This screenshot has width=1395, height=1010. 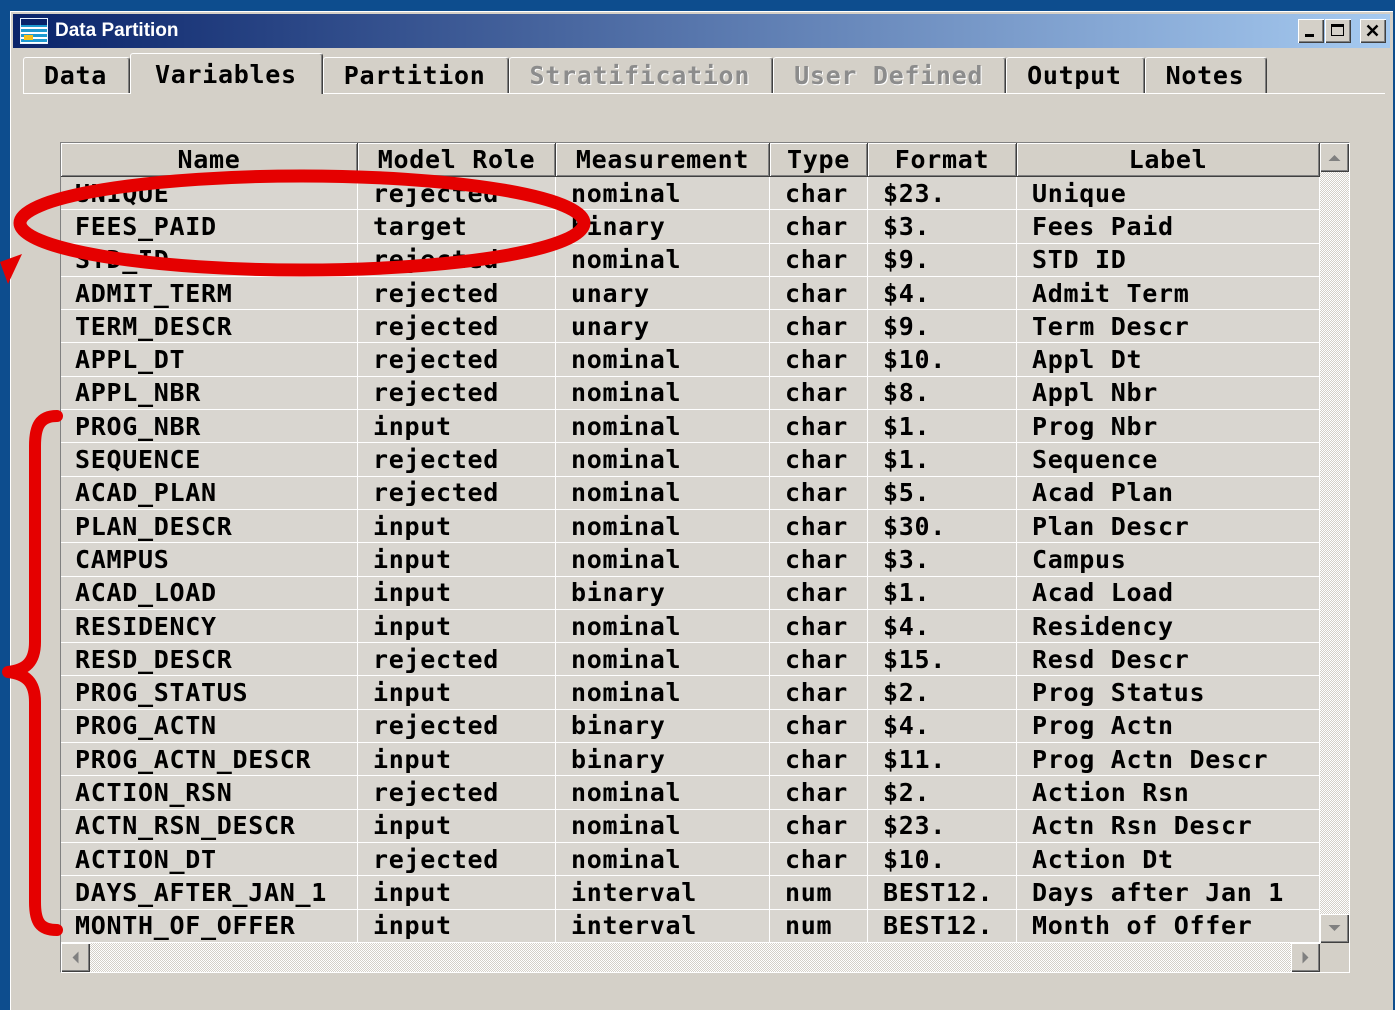 I want to click on cell-name: STD_ID, so click(x=209, y=260).